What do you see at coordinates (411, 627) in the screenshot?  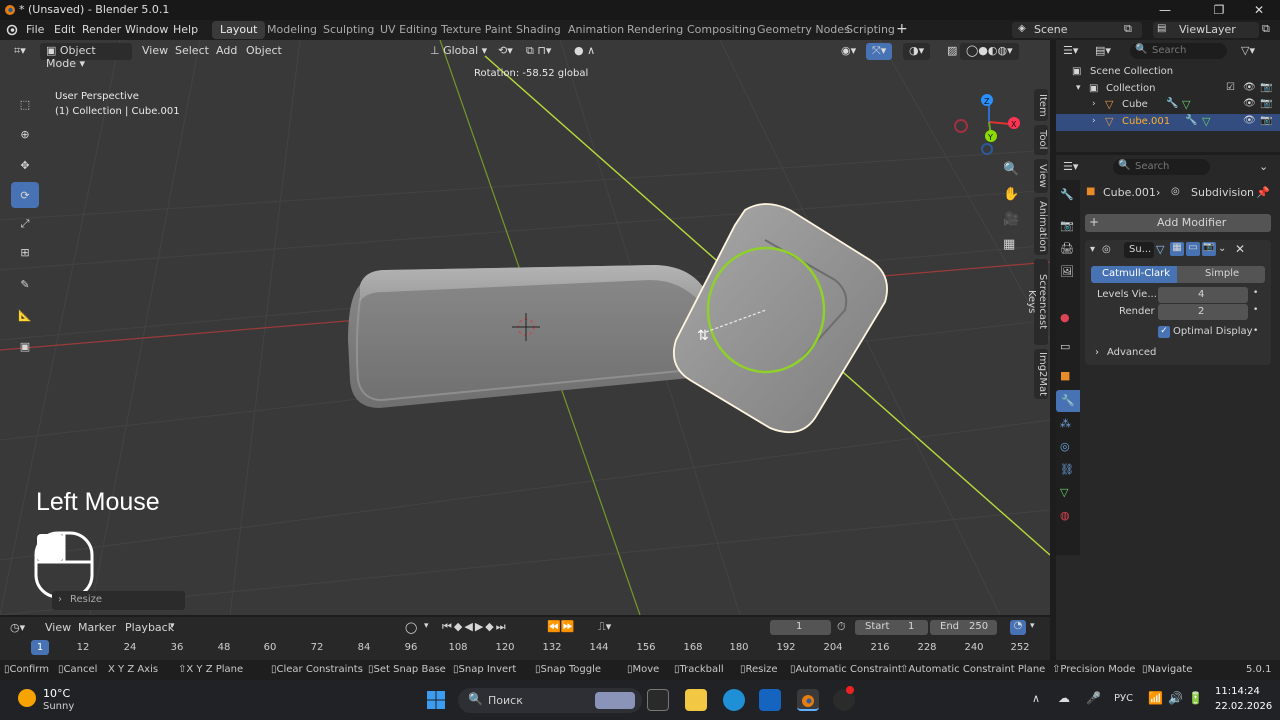 I see `auto-keying-icon: ◯` at bounding box center [411, 627].